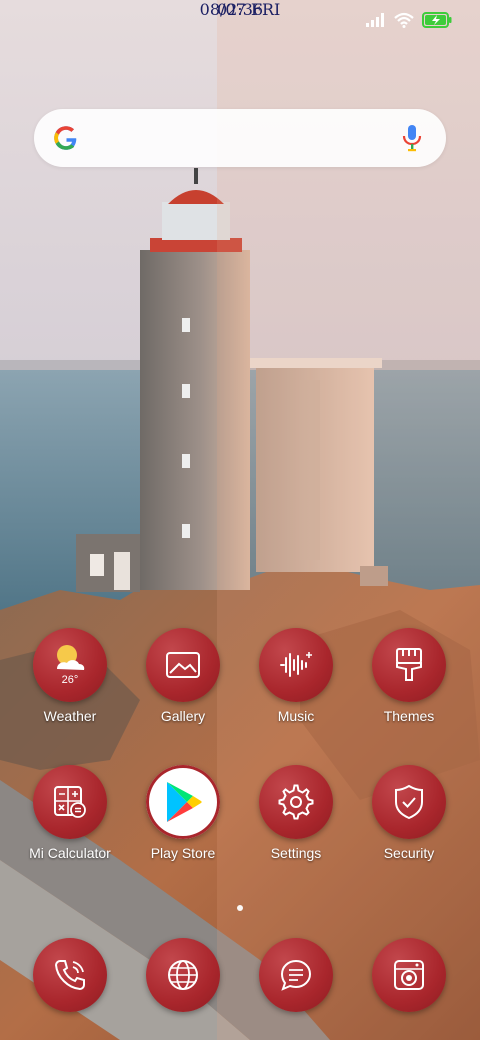  I want to click on page-dot-active, so click(240, 908).